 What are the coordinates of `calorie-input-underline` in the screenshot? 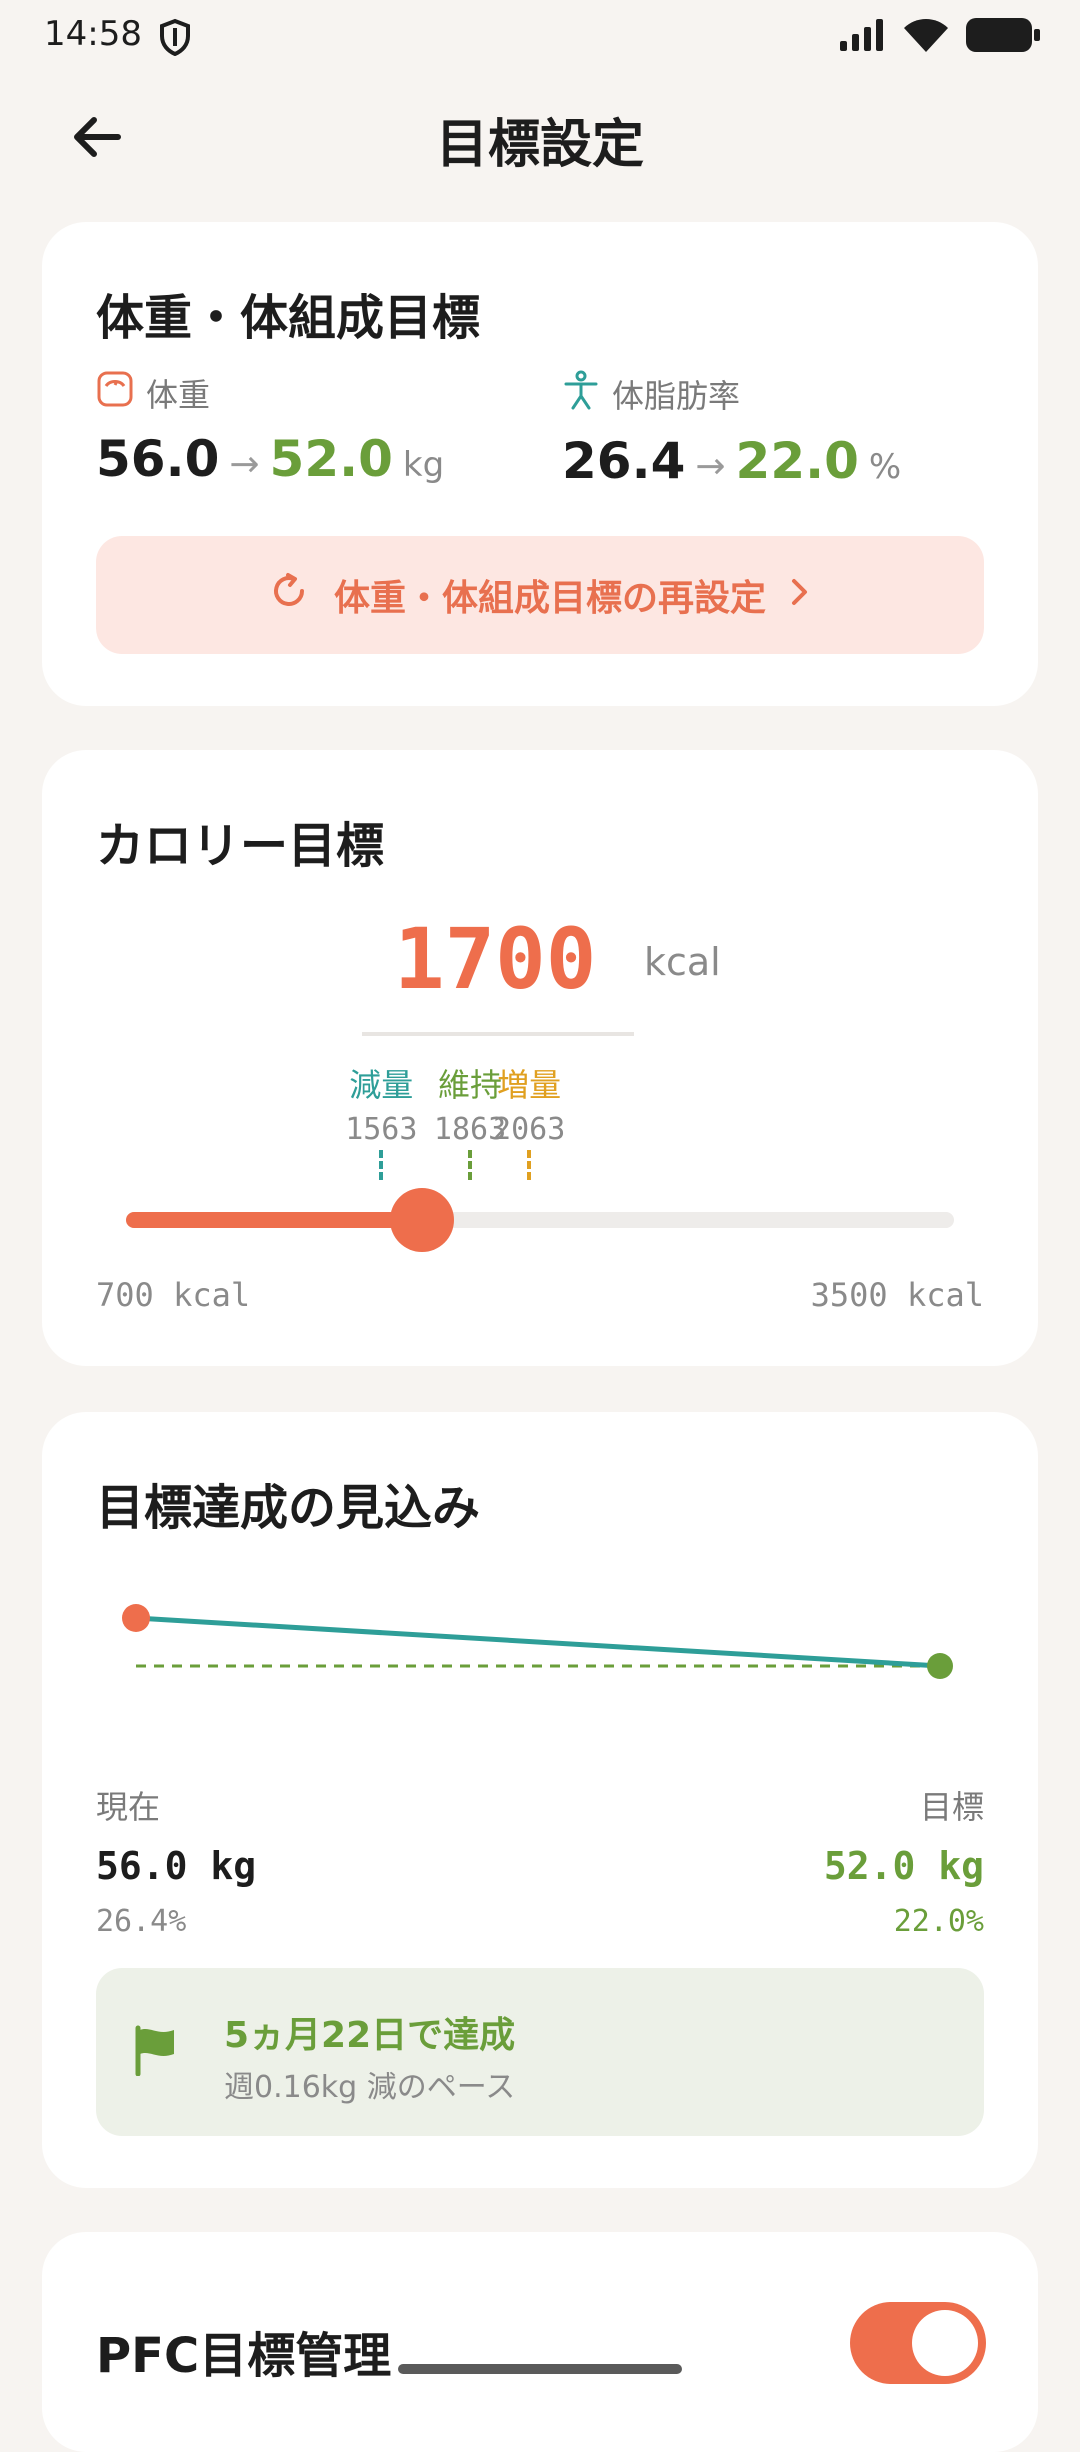 It's located at (498, 1034).